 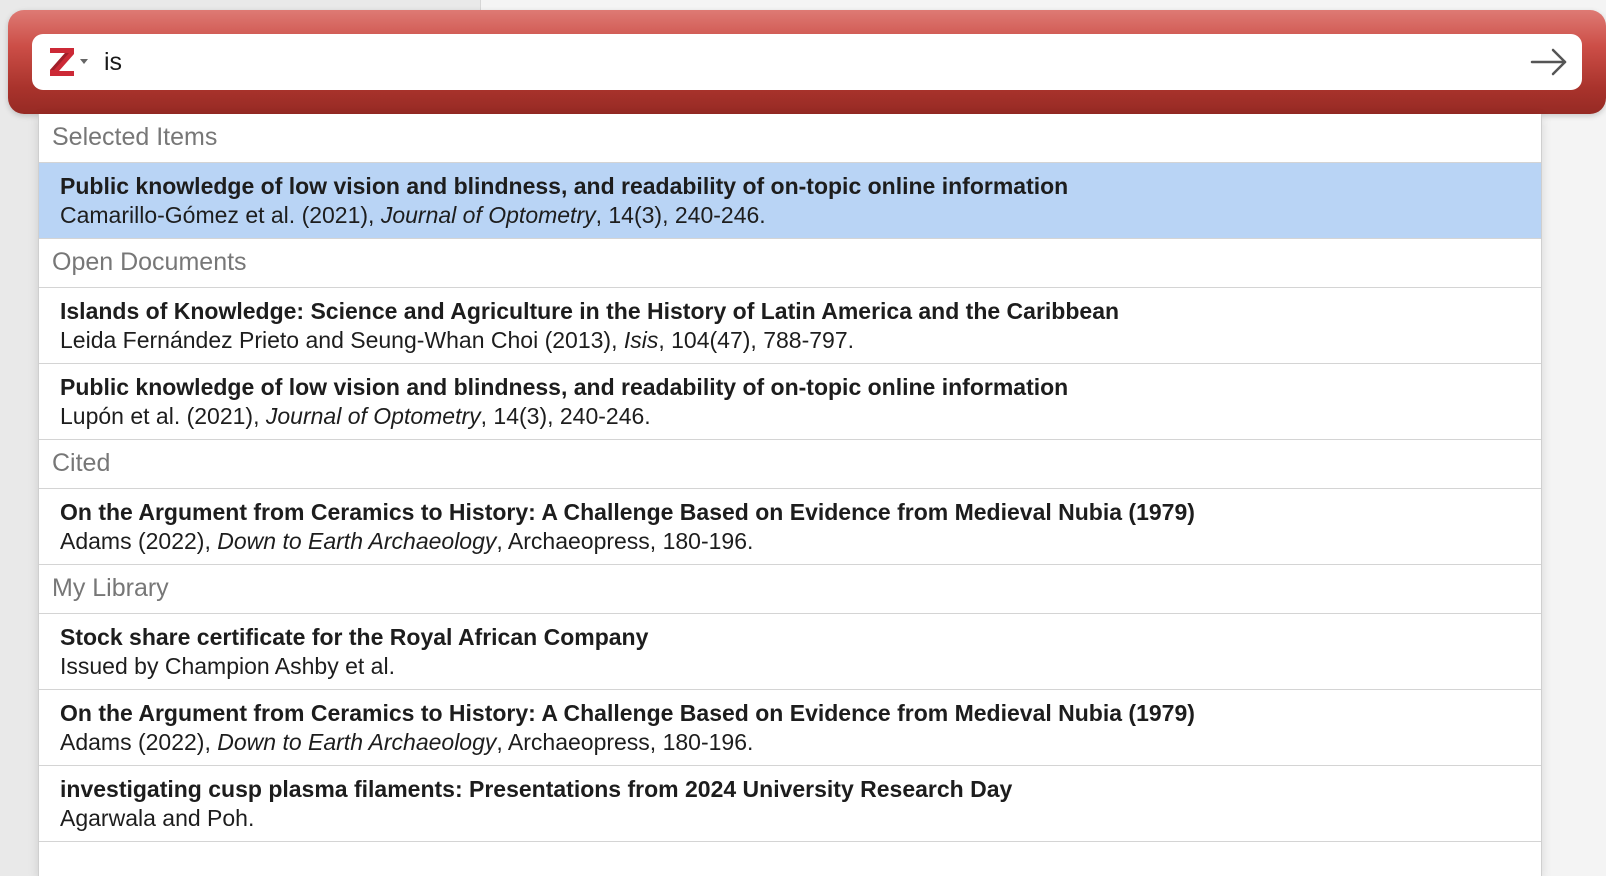 What do you see at coordinates (220, 215) in the screenshot?
I see `item-authors: Camarillo-Gómez et al. (2021),` at bounding box center [220, 215].